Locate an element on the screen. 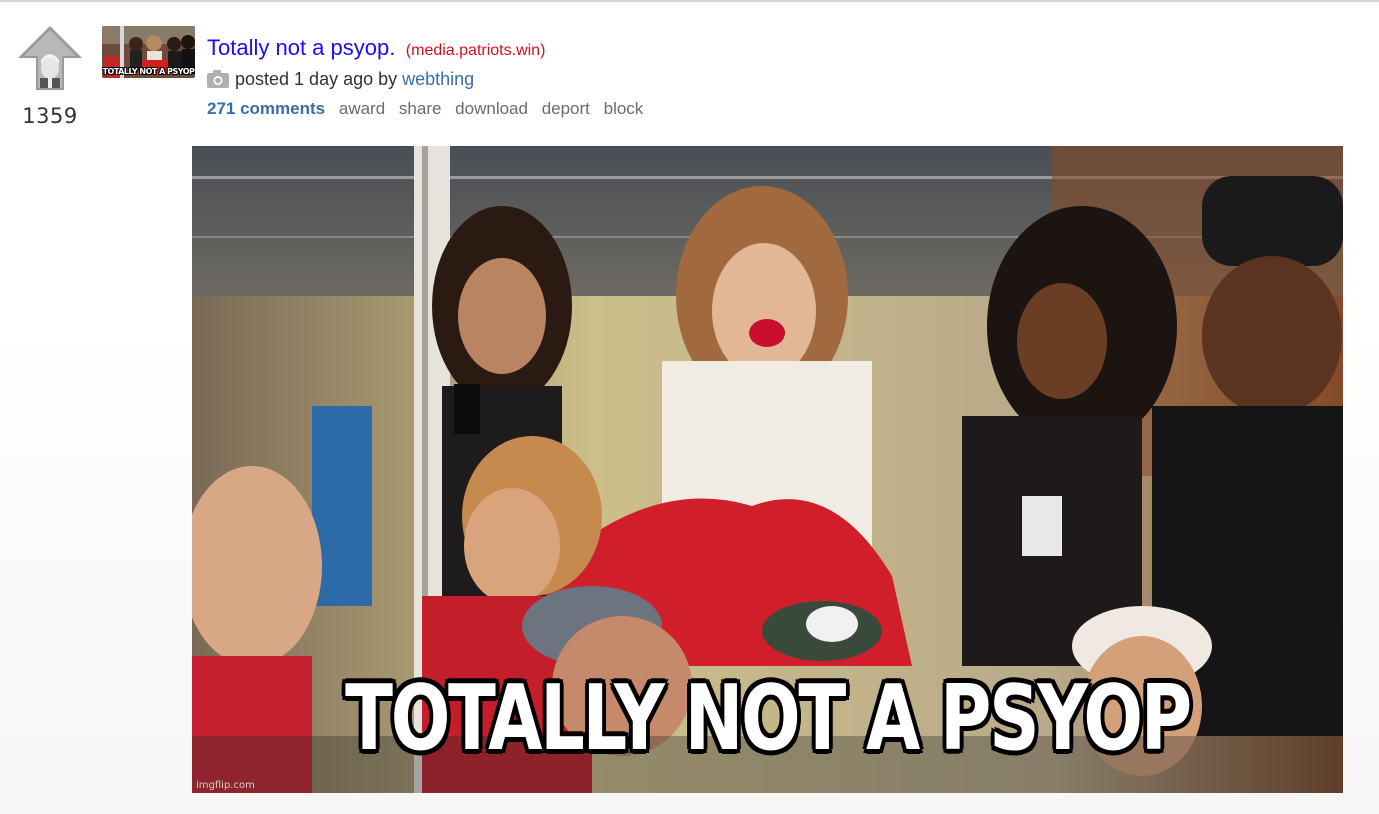 Image resolution: width=1379 pixels, height=814 pixels. share-link: share is located at coordinates (420, 108).